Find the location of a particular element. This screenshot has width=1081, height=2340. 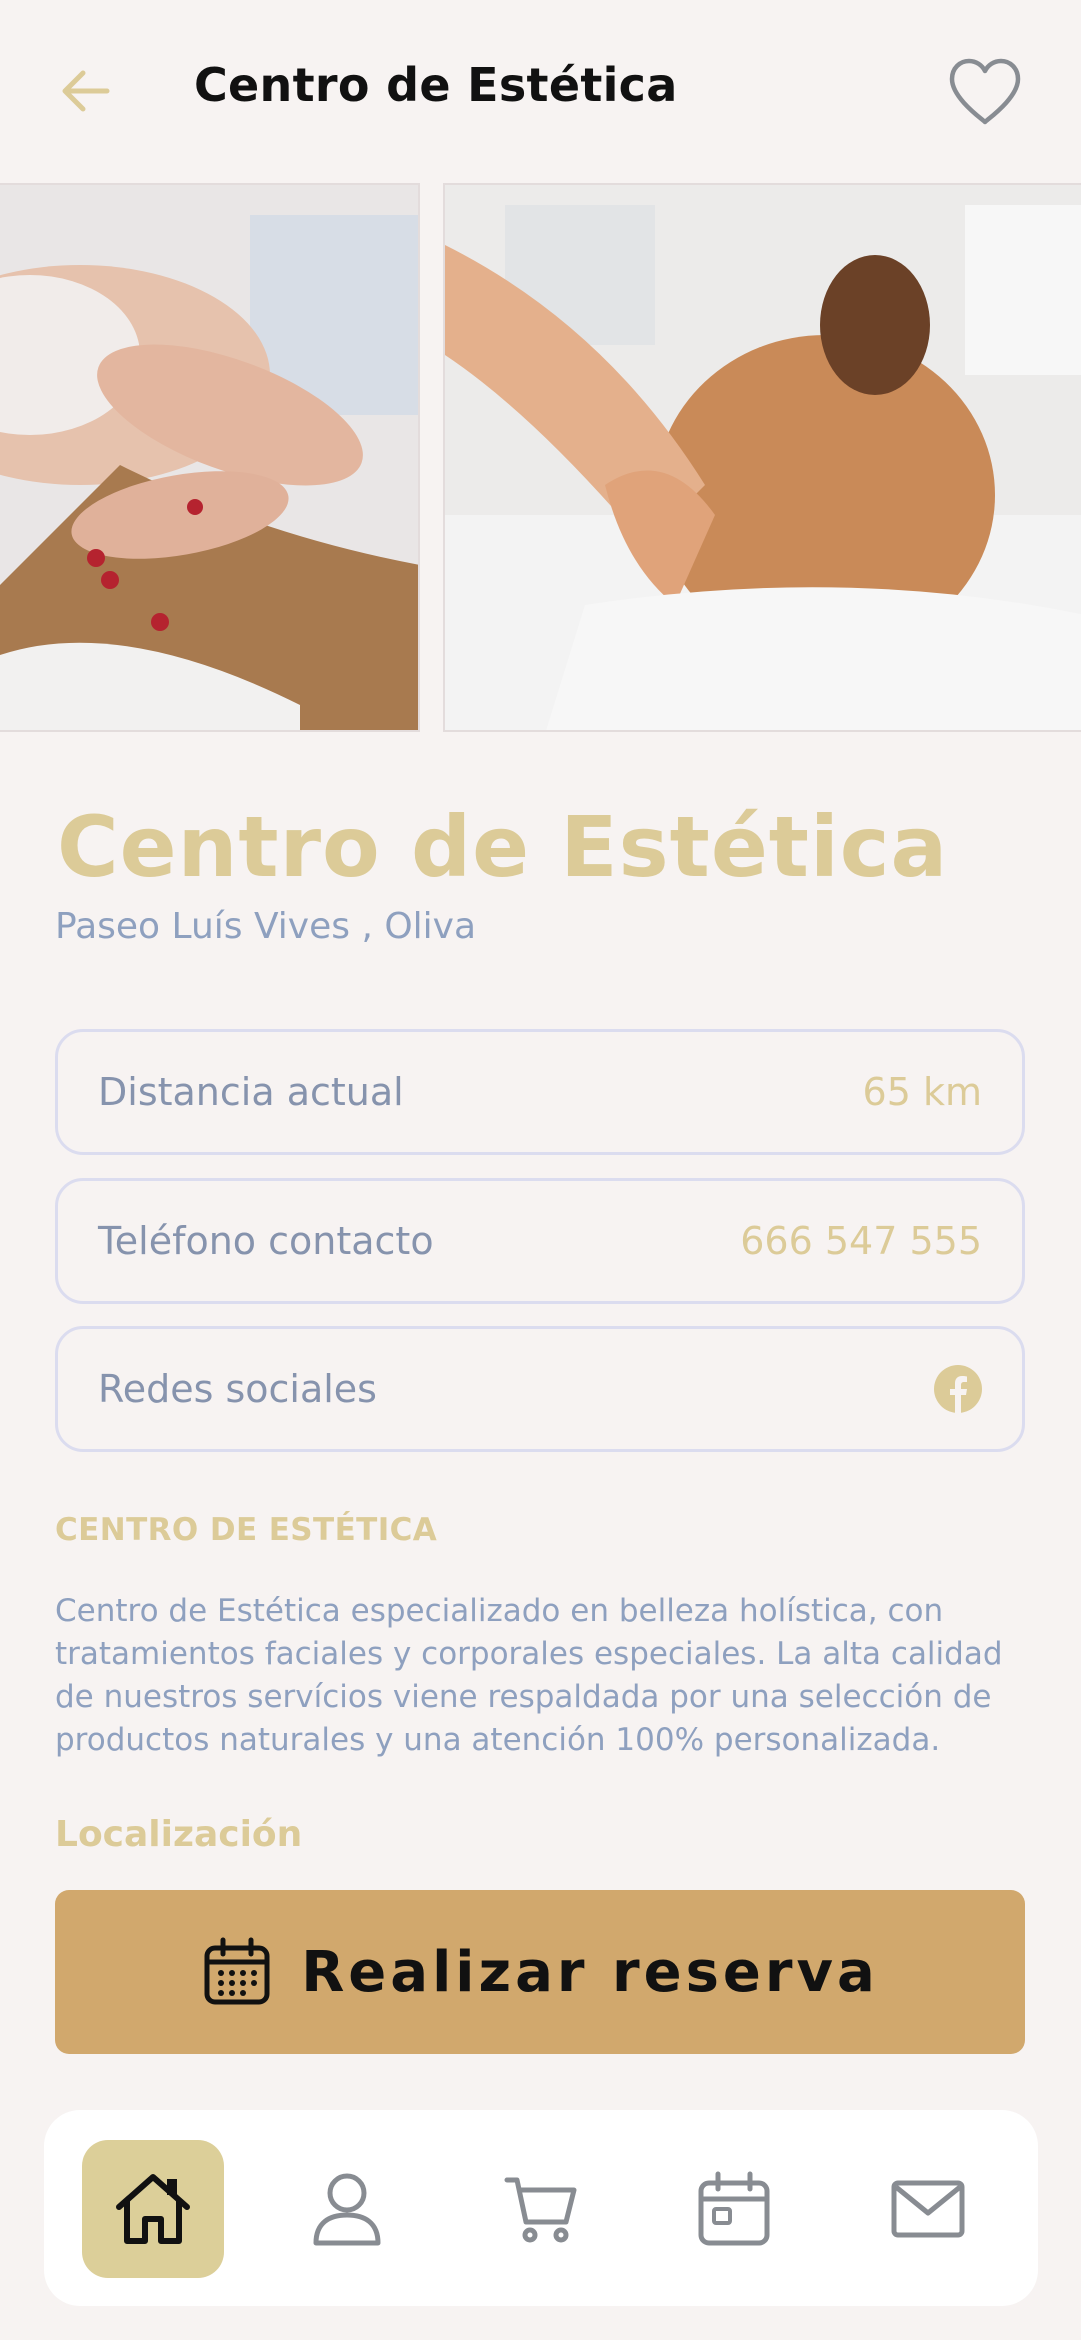

distance-row: Distancia actual 65 km is located at coordinates (540, 1092).